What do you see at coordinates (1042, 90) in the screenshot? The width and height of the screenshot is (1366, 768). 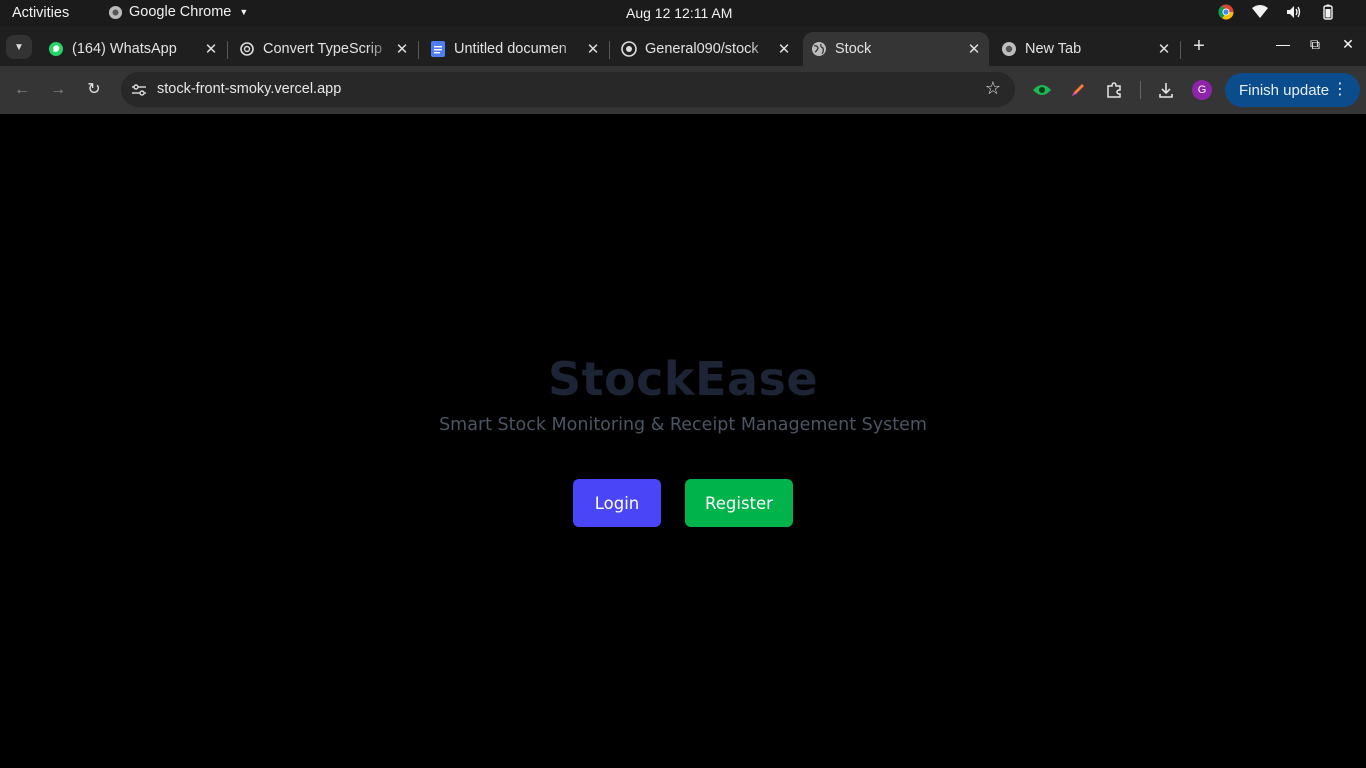 I see `eye-extension-icon` at bounding box center [1042, 90].